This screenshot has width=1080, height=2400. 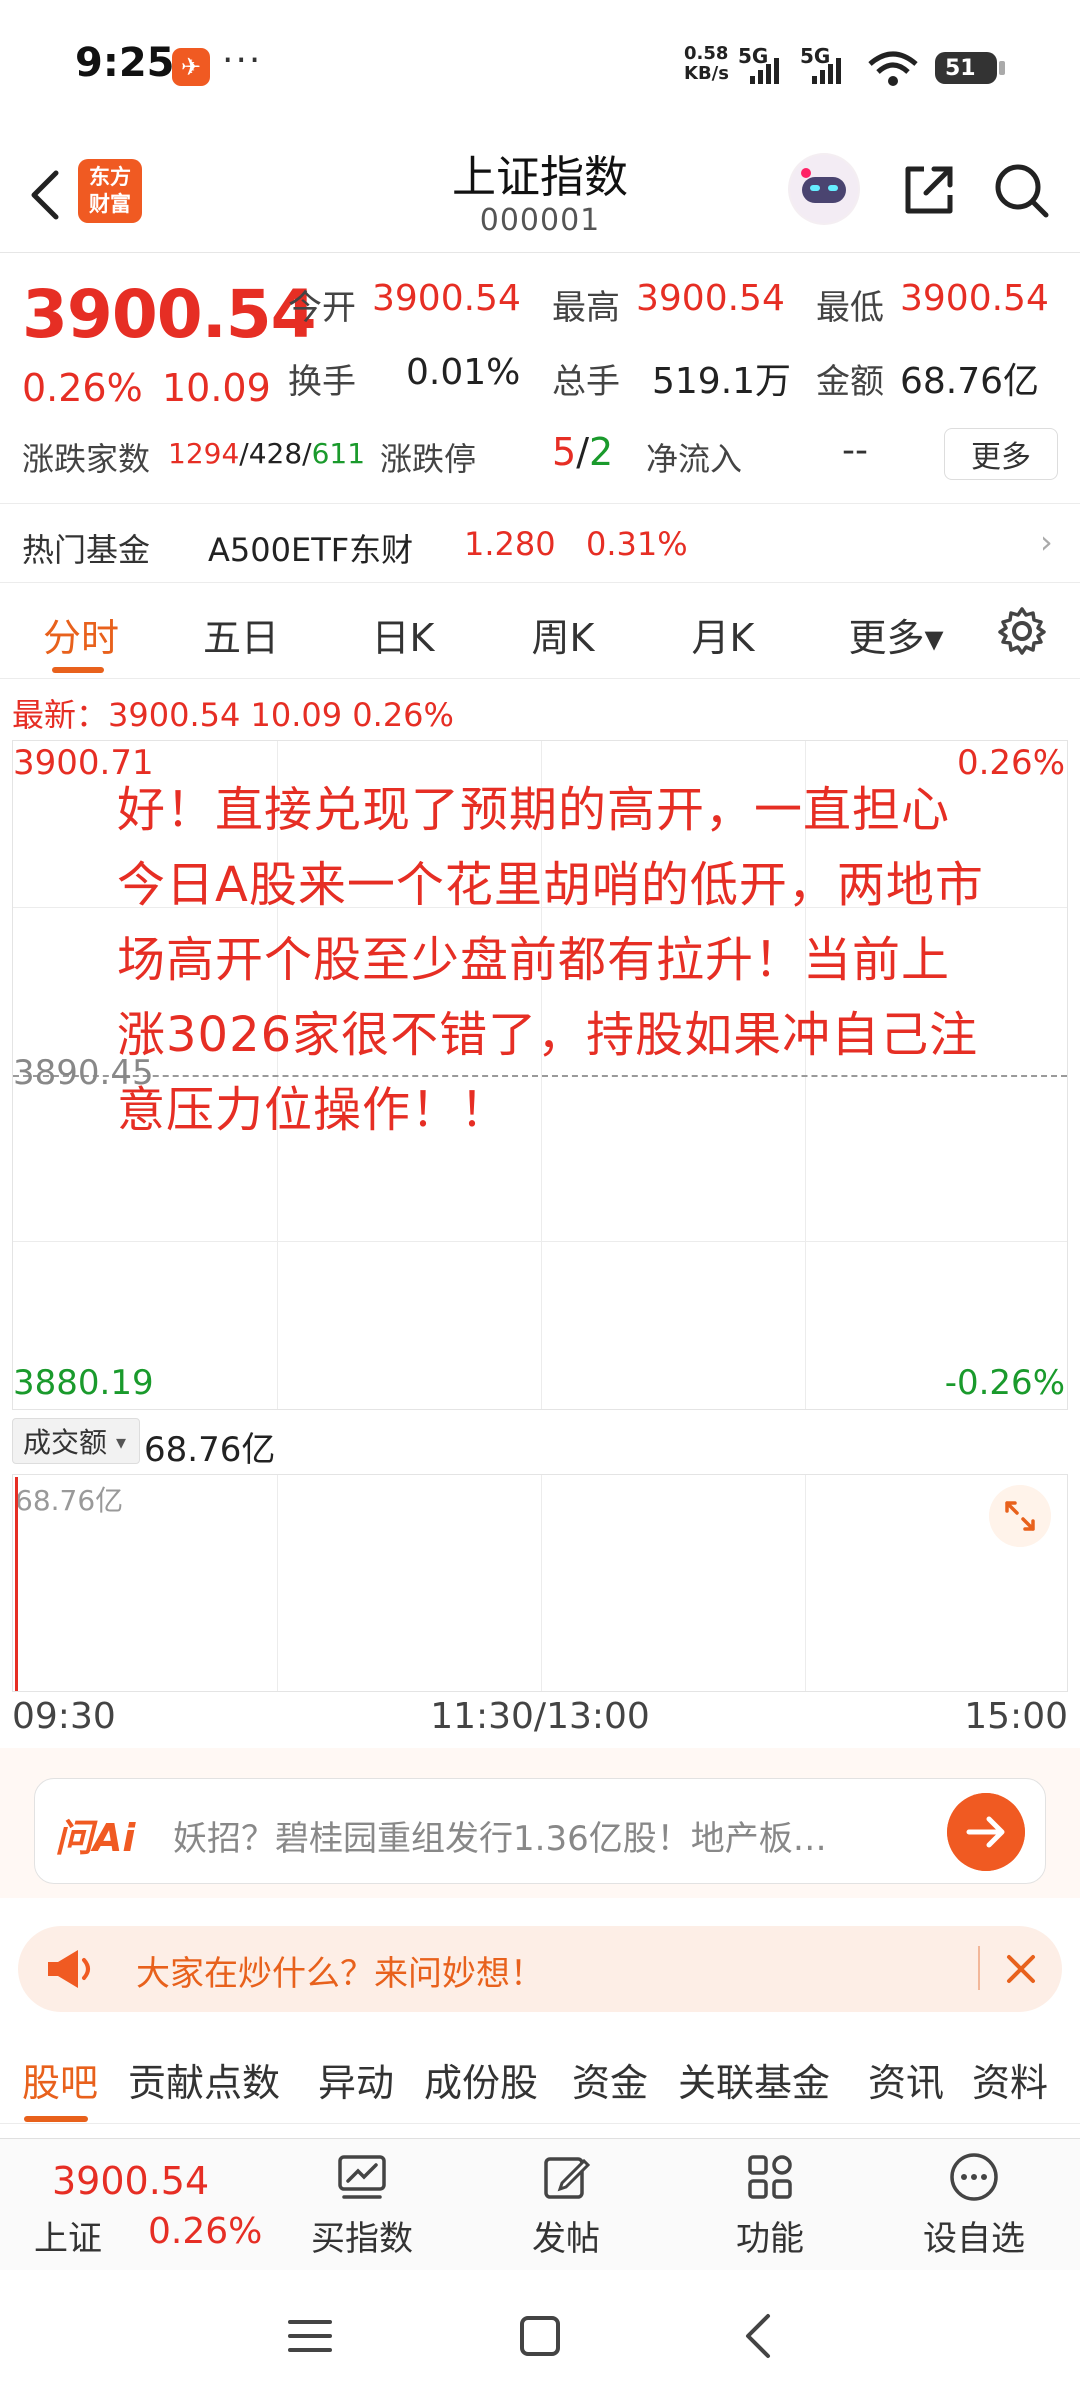 I want to click on open-value: 3900.54, so click(x=446, y=298).